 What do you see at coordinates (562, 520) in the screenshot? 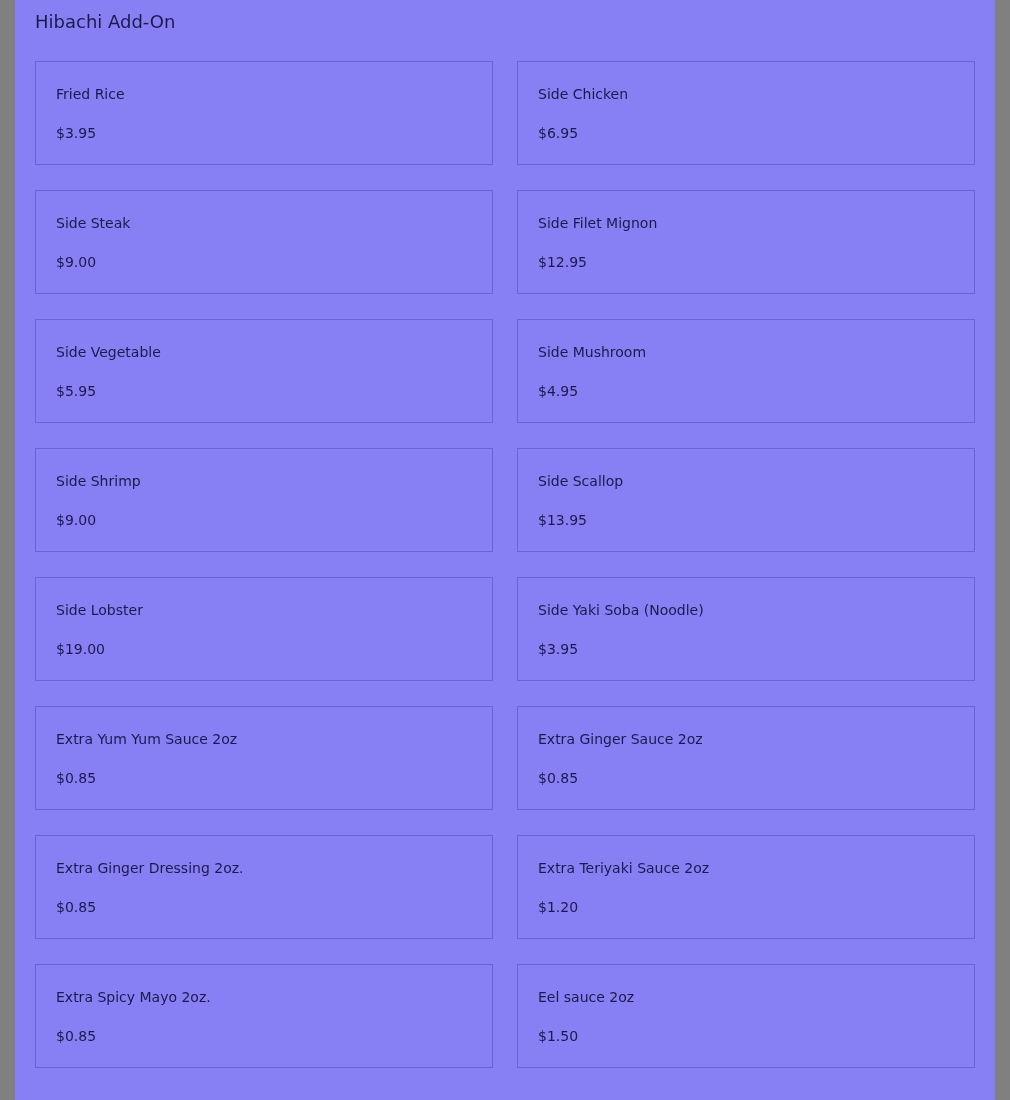
I see `item-price: $13.95` at bounding box center [562, 520].